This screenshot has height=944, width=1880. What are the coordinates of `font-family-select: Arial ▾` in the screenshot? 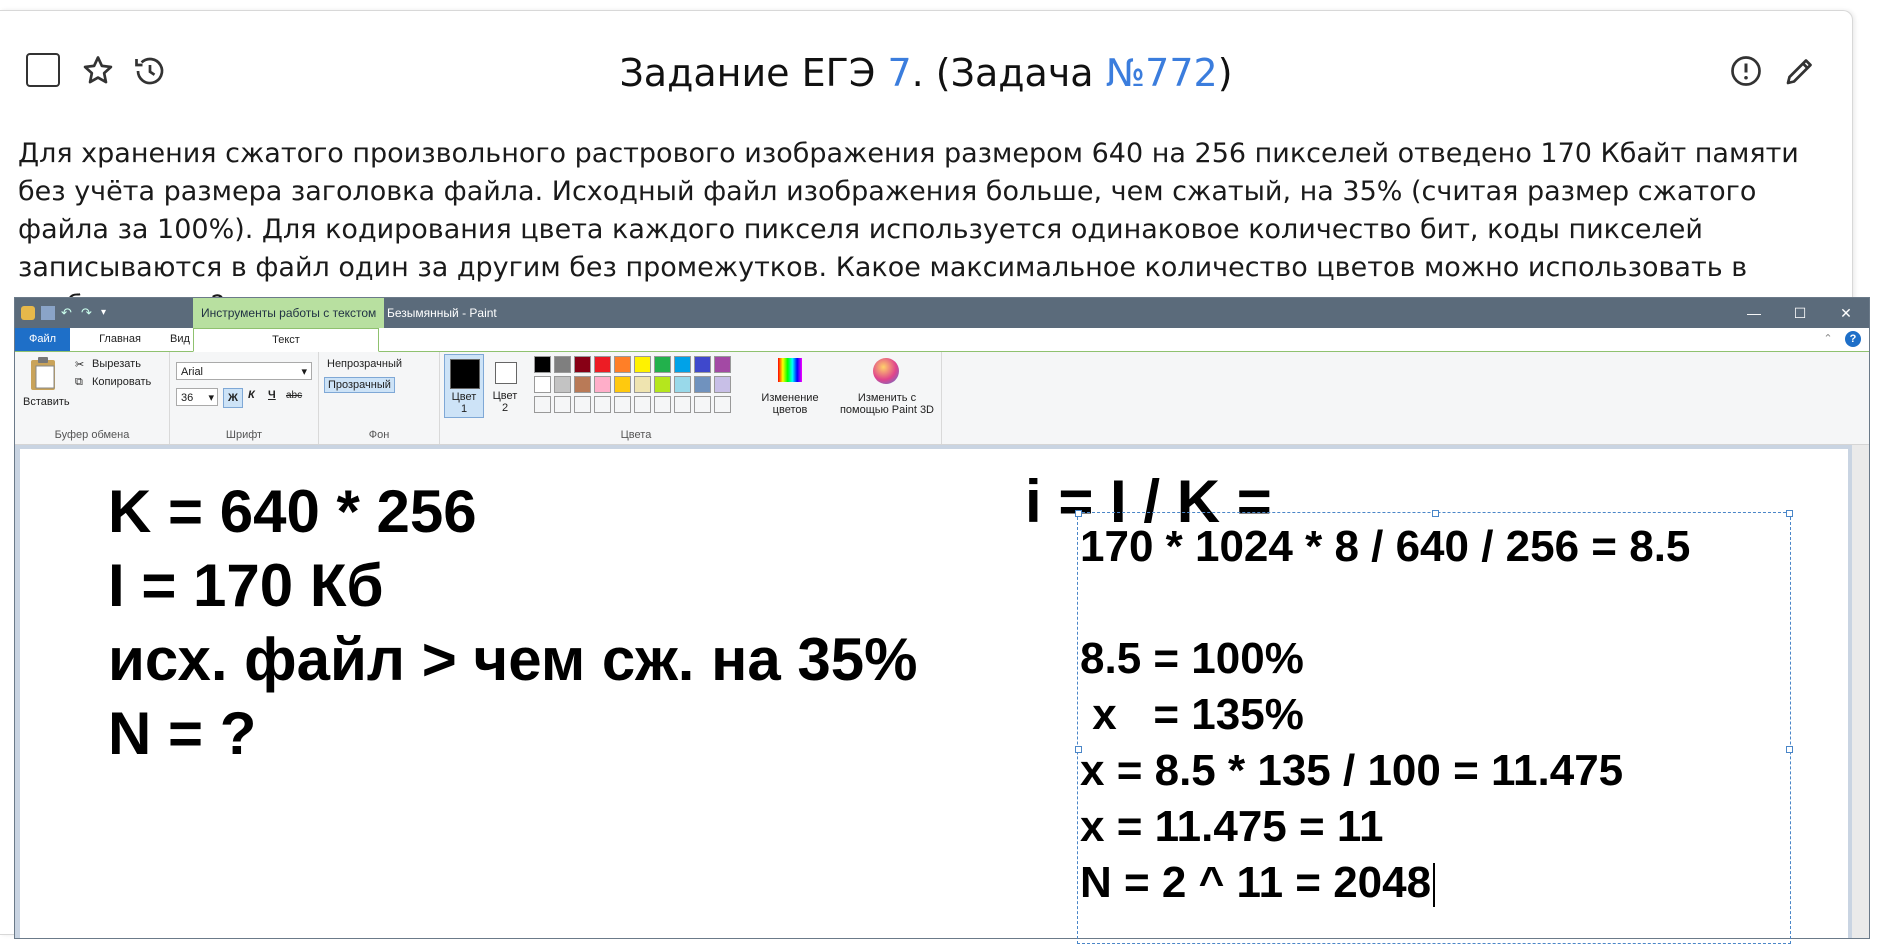 It's located at (244, 371).